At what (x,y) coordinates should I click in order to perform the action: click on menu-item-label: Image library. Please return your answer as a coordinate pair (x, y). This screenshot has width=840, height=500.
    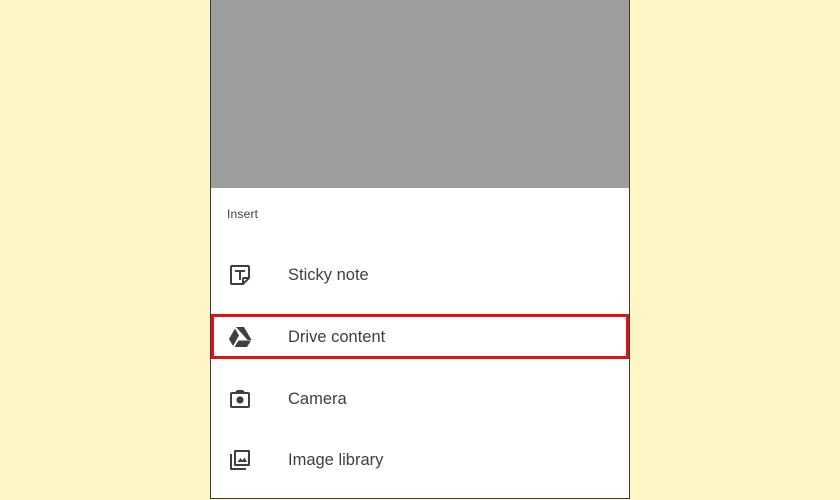
    Looking at the image, I should click on (336, 459).